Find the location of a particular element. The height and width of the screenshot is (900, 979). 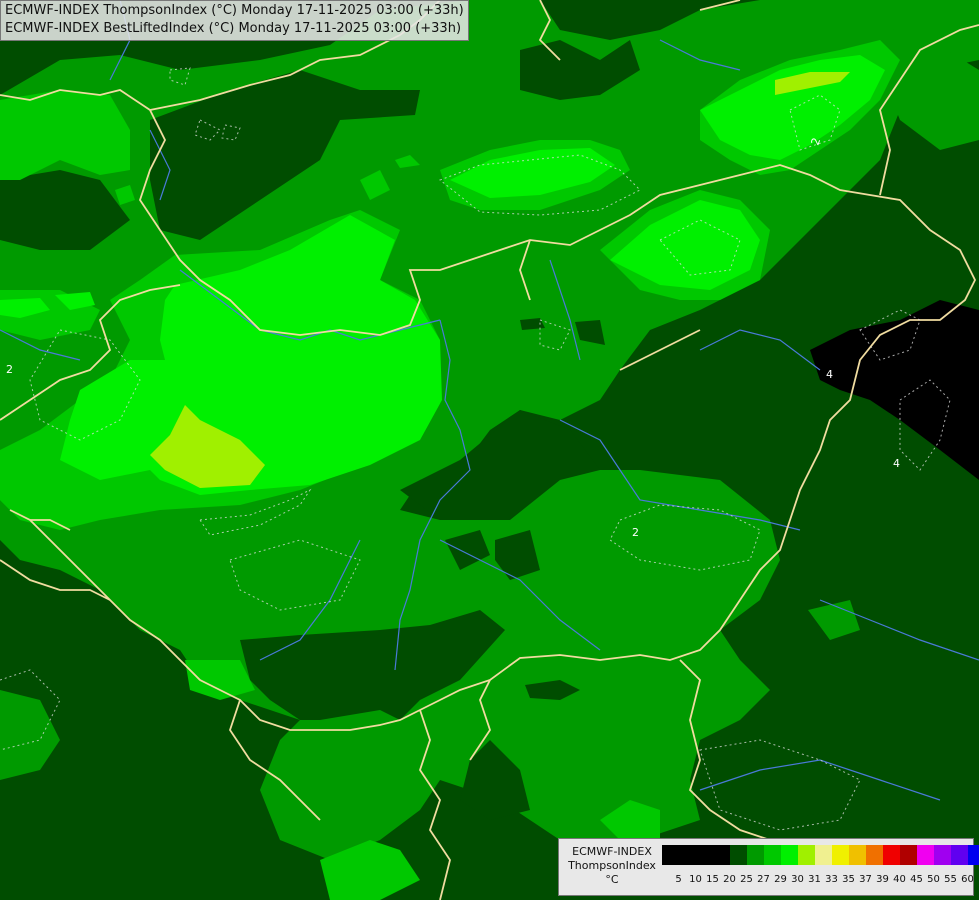

legend-tick-label: 10 is located at coordinates (695, 879).